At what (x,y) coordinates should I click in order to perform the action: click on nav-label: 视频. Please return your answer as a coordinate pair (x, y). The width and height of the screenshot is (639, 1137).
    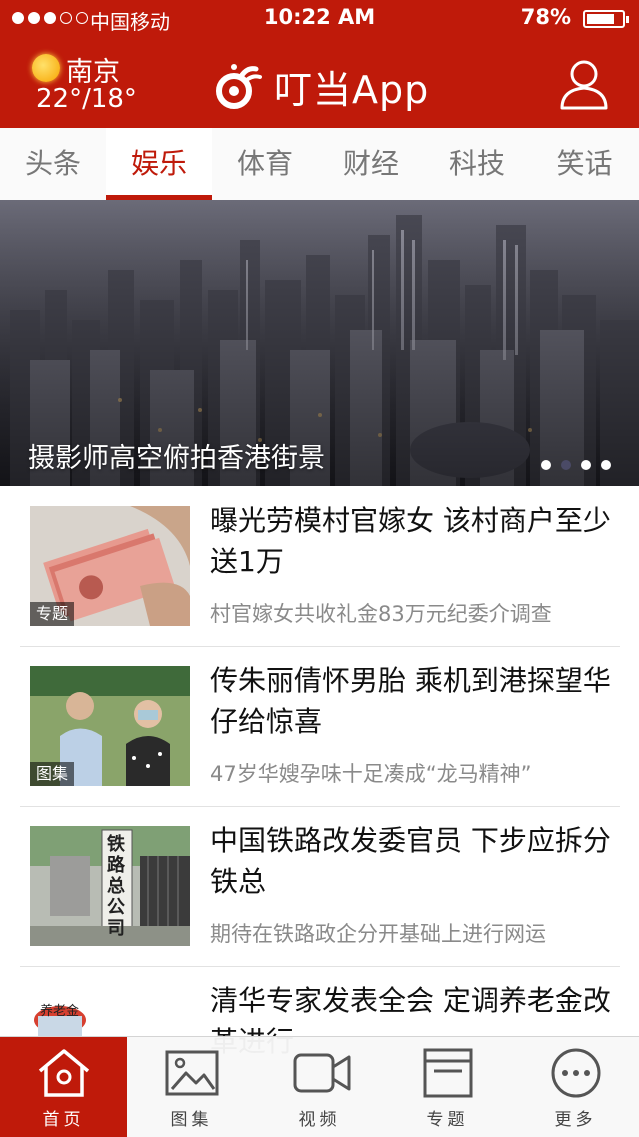
    Looking at the image, I should click on (319, 1120).